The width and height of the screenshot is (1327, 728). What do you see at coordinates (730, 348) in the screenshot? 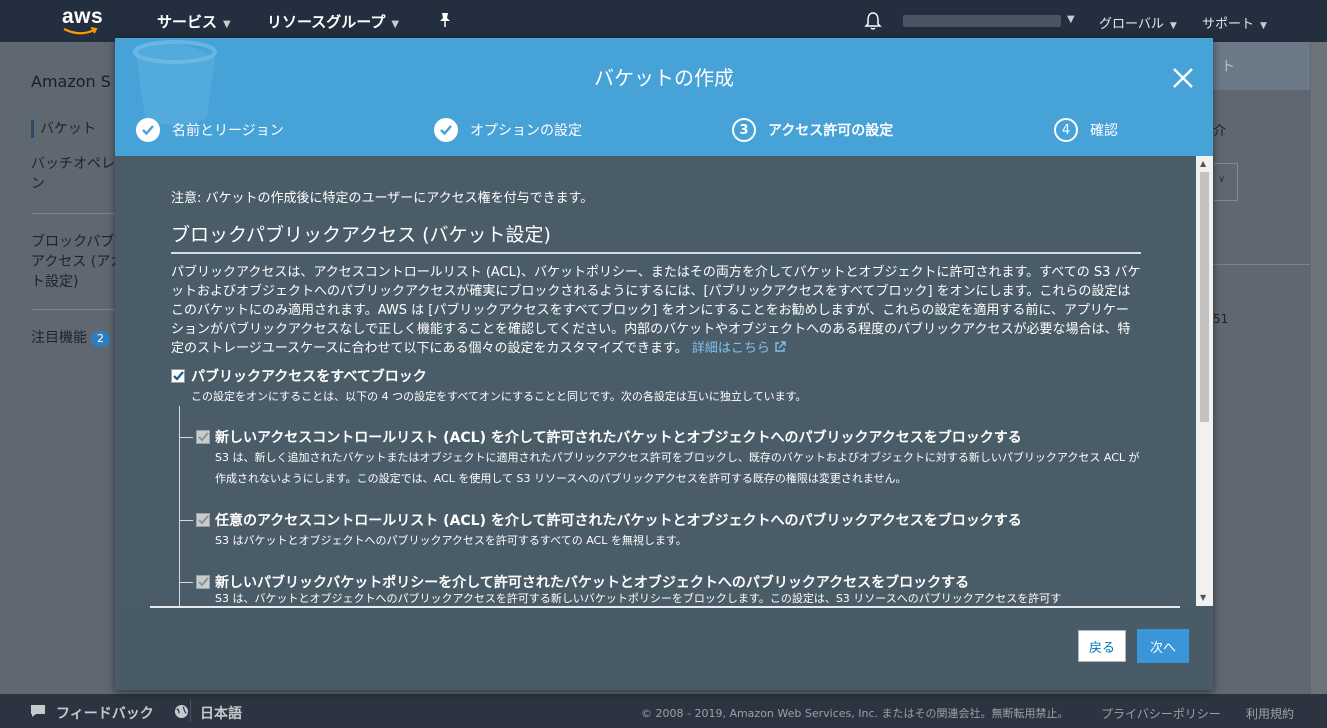
I see `link-label: 詳細はこちら` at bounding box center [730, 348].